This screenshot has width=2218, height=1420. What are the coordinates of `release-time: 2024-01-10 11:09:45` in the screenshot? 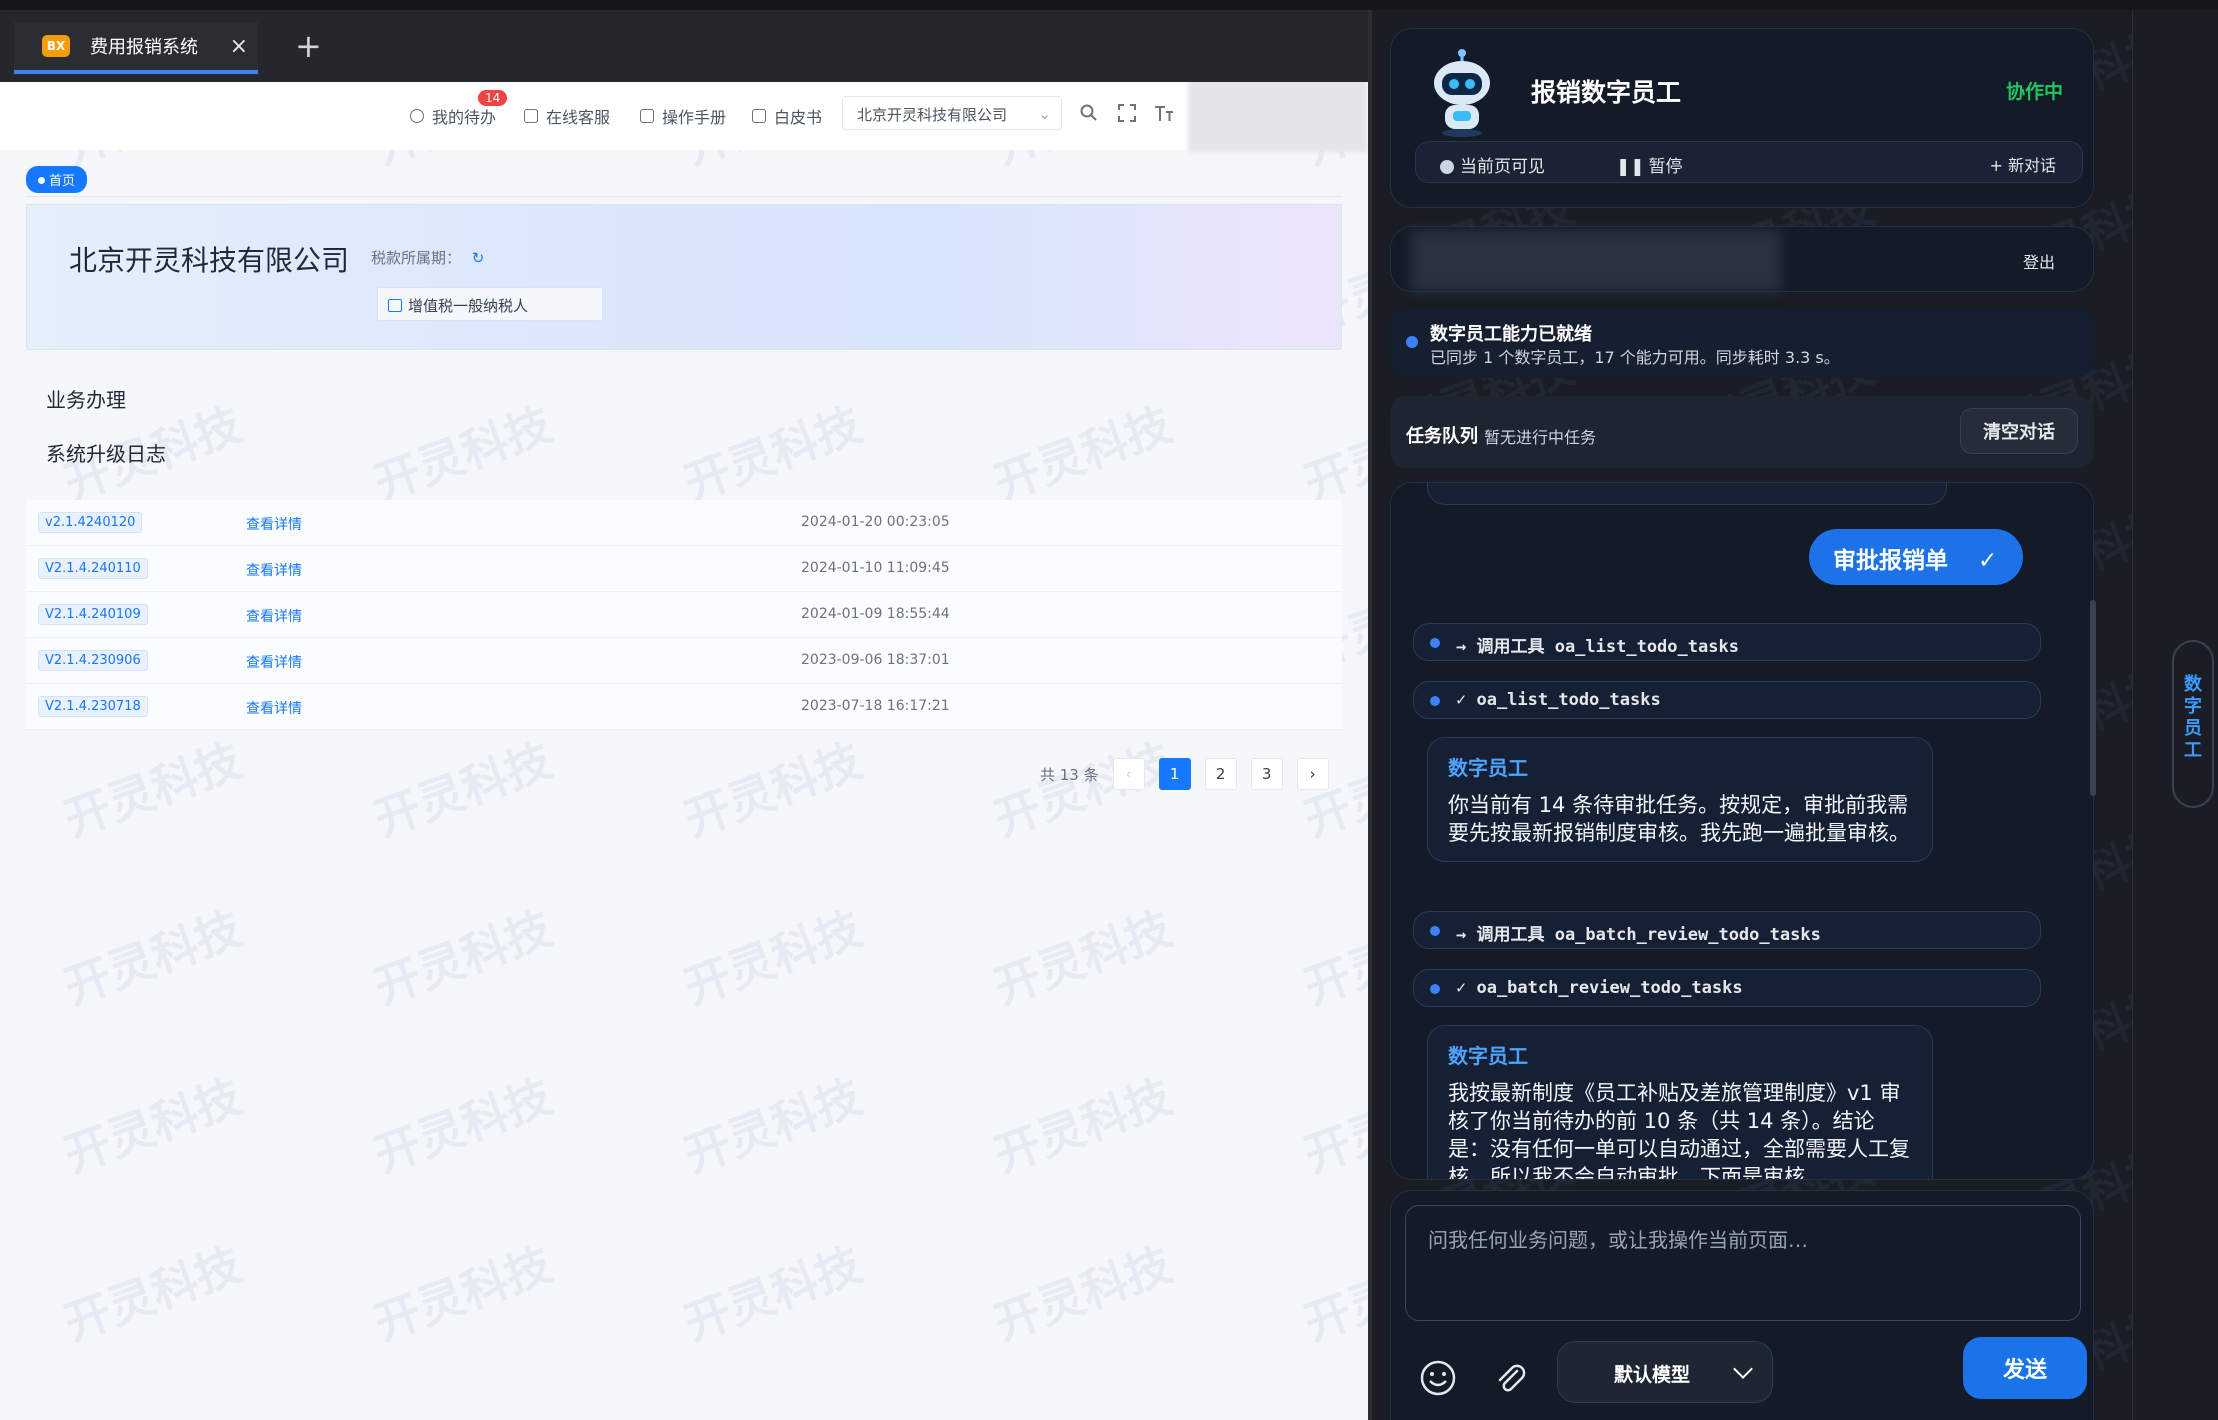 It's located at (875, 568).